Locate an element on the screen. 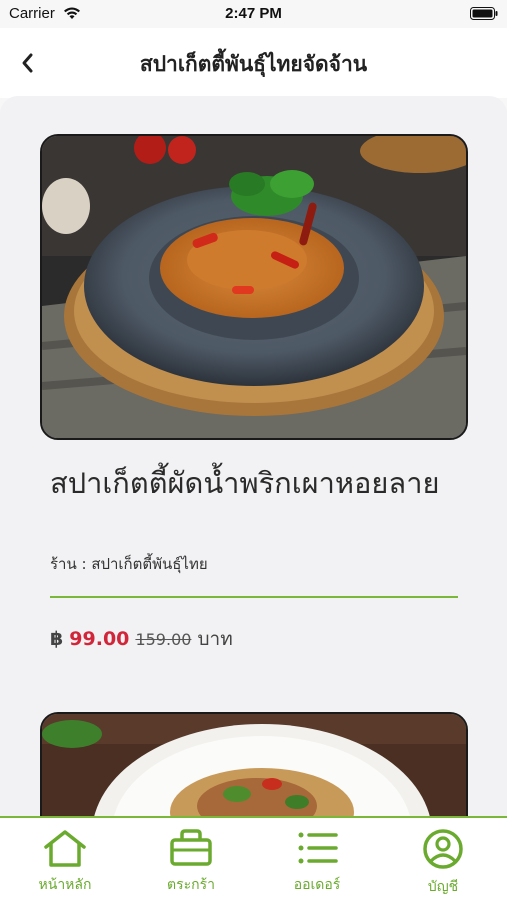  tab-basket: ตระกร้า is located at coordinates (191, 862).